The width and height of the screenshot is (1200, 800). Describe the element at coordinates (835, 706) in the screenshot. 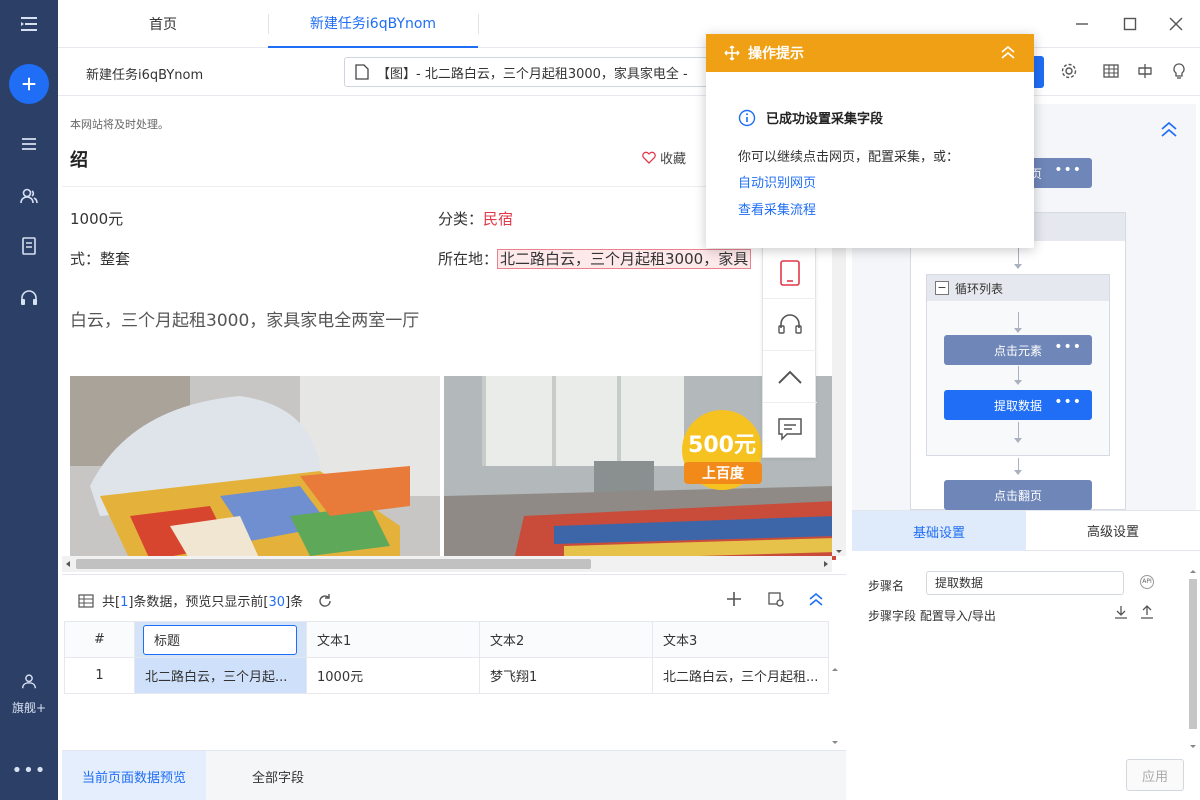

I see `preview-vertical-scrollbar` at that location.